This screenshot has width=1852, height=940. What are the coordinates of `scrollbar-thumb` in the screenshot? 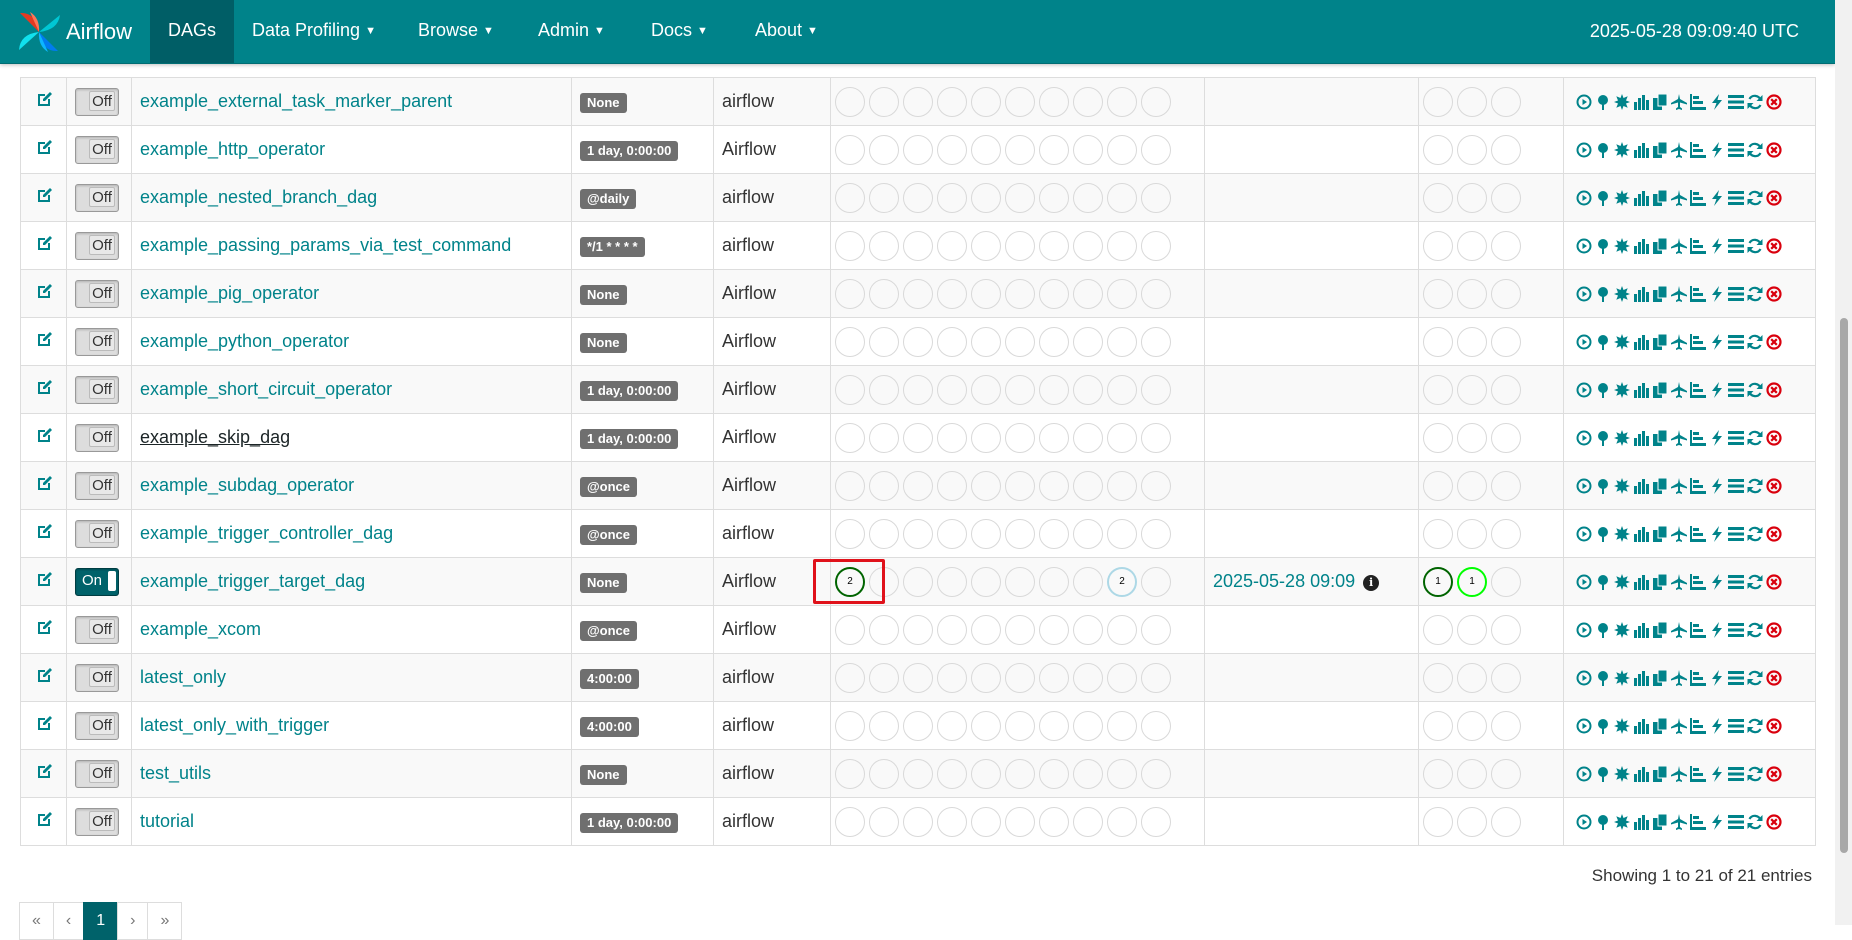 It's located at (1844, 585).